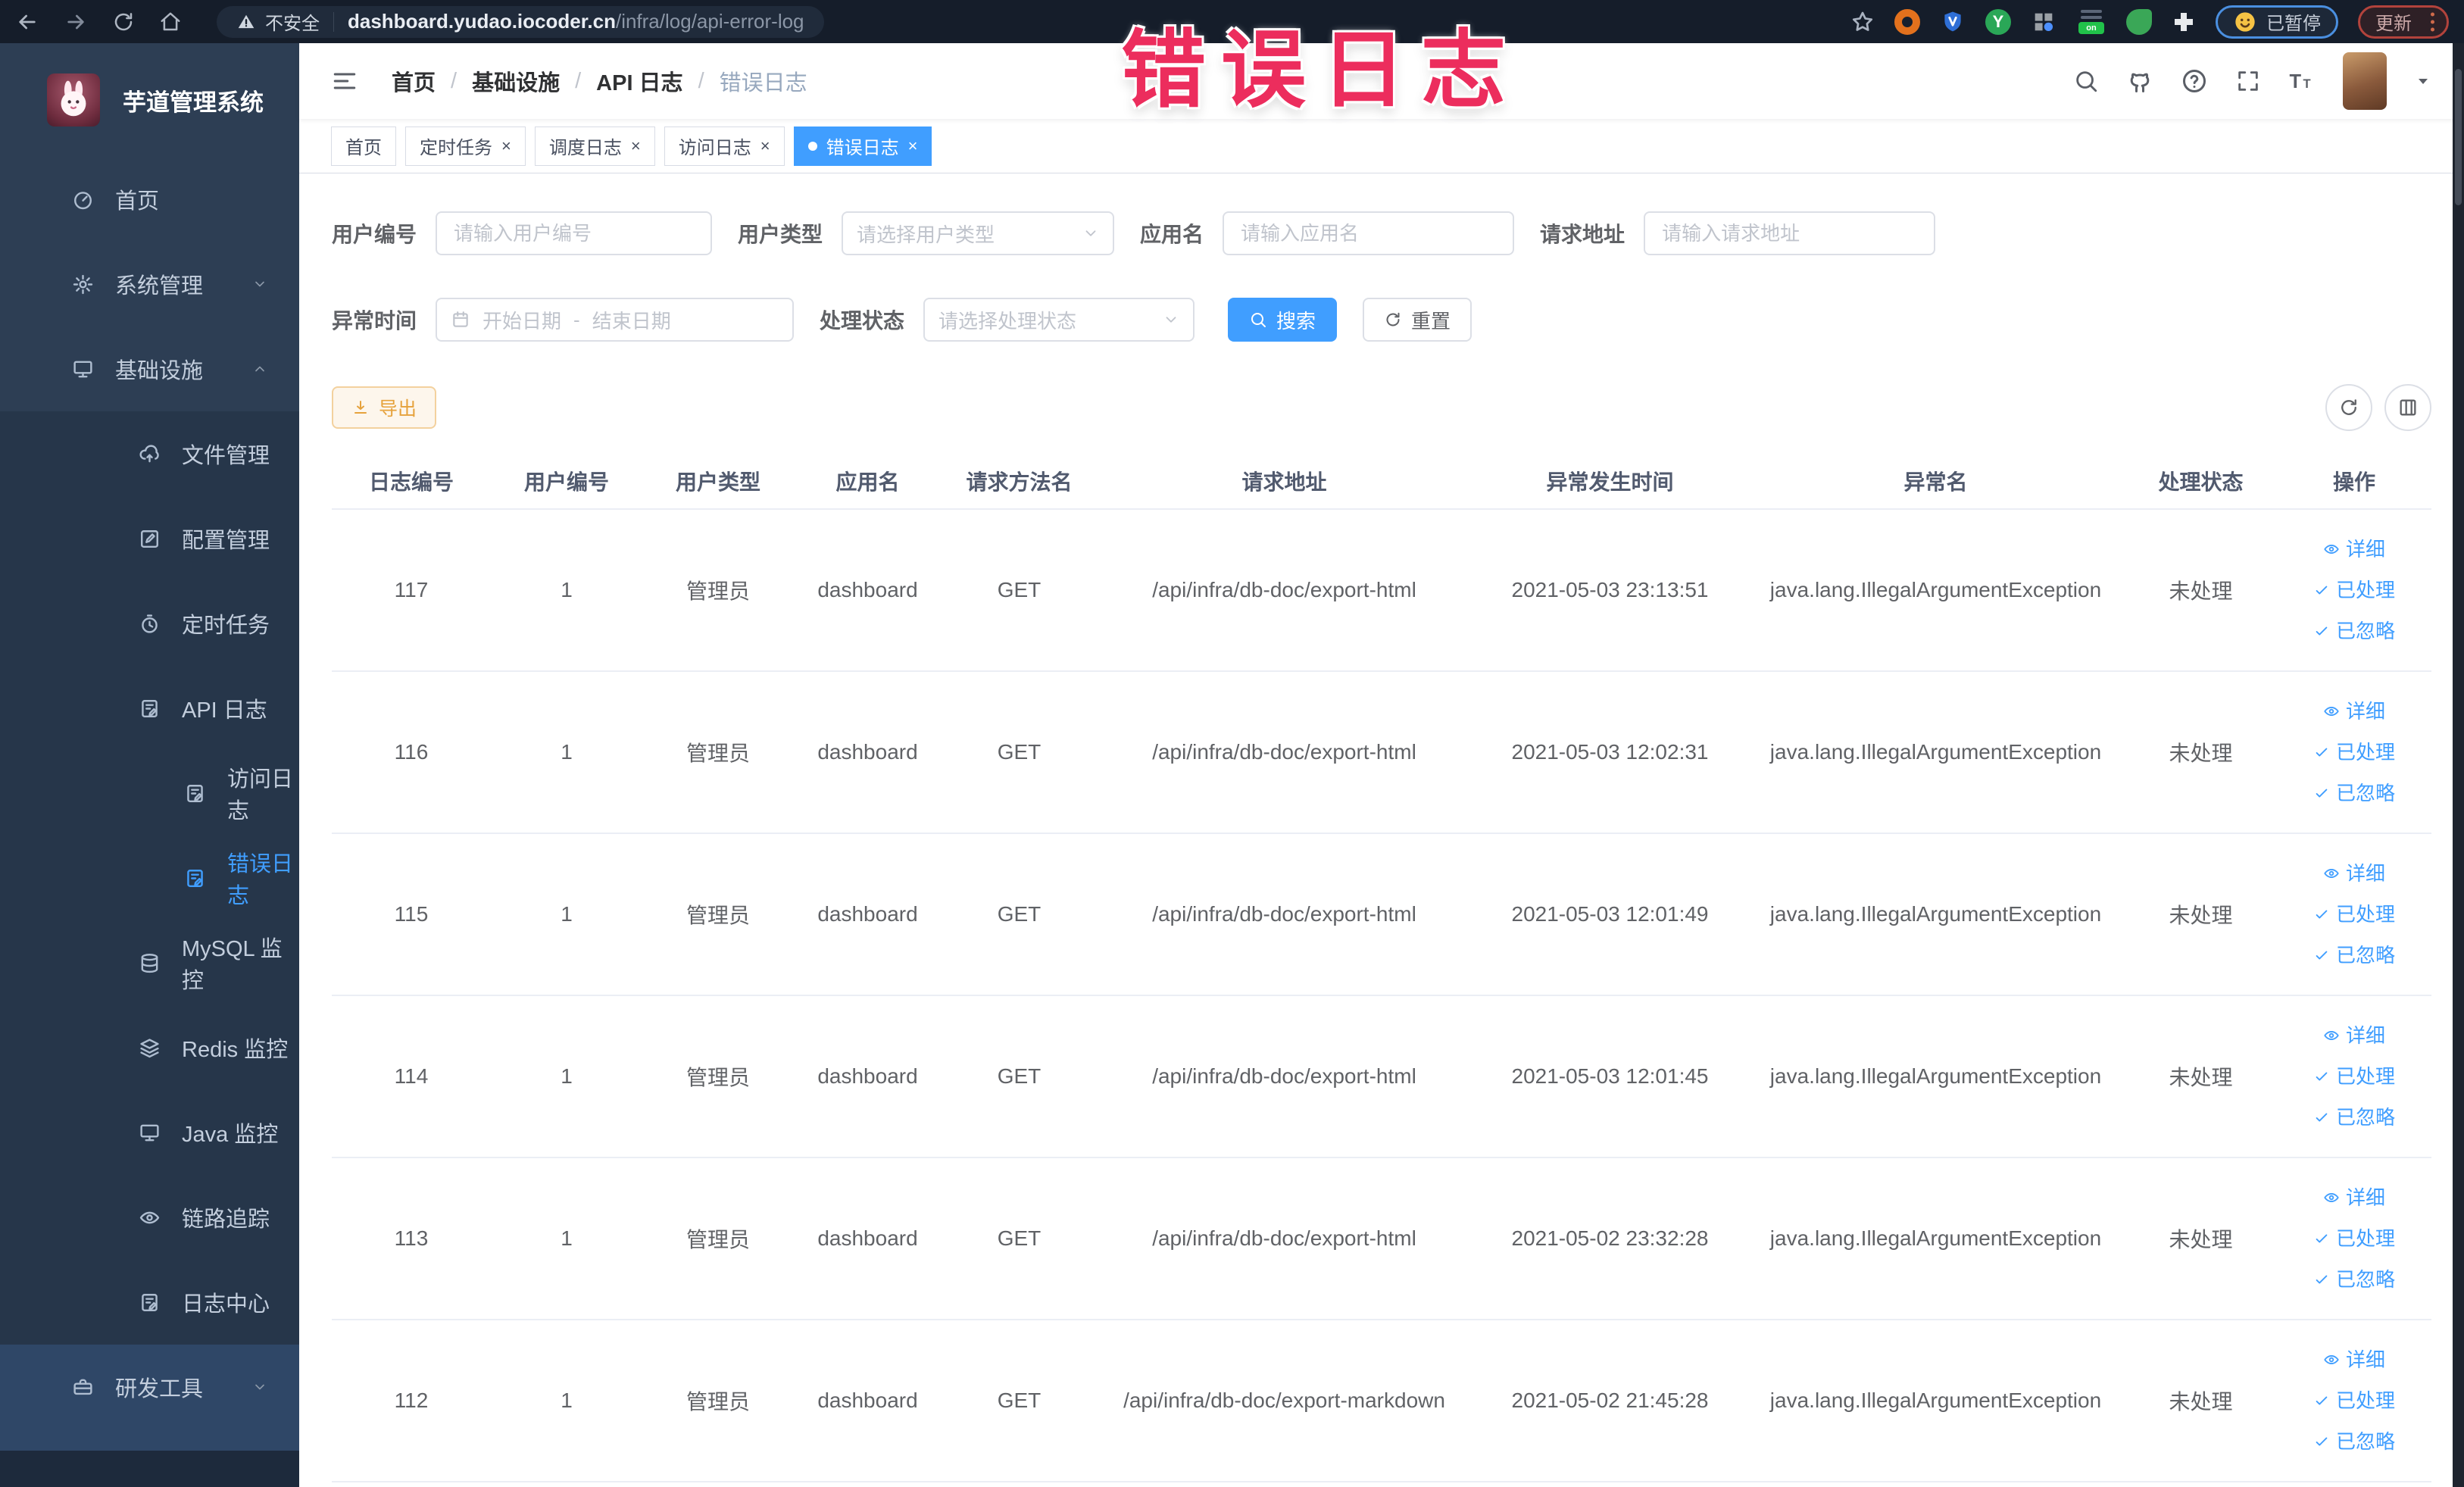 This screenshot has width=2464, height=1487. What do you see at coordinates (516, 81) in the screenshot?
I see `breadcrumb-item: 基础设施` at bounding box center [516, 81].